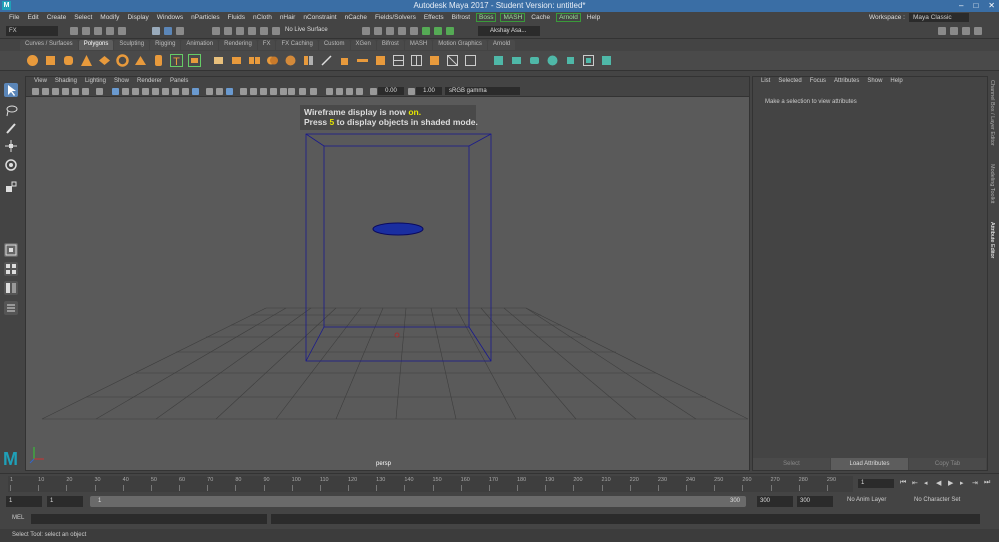  What do you see at coordinates (115, 91) in the screenshot?
I see `wireframe-icon` at bounding box center [115, 91].